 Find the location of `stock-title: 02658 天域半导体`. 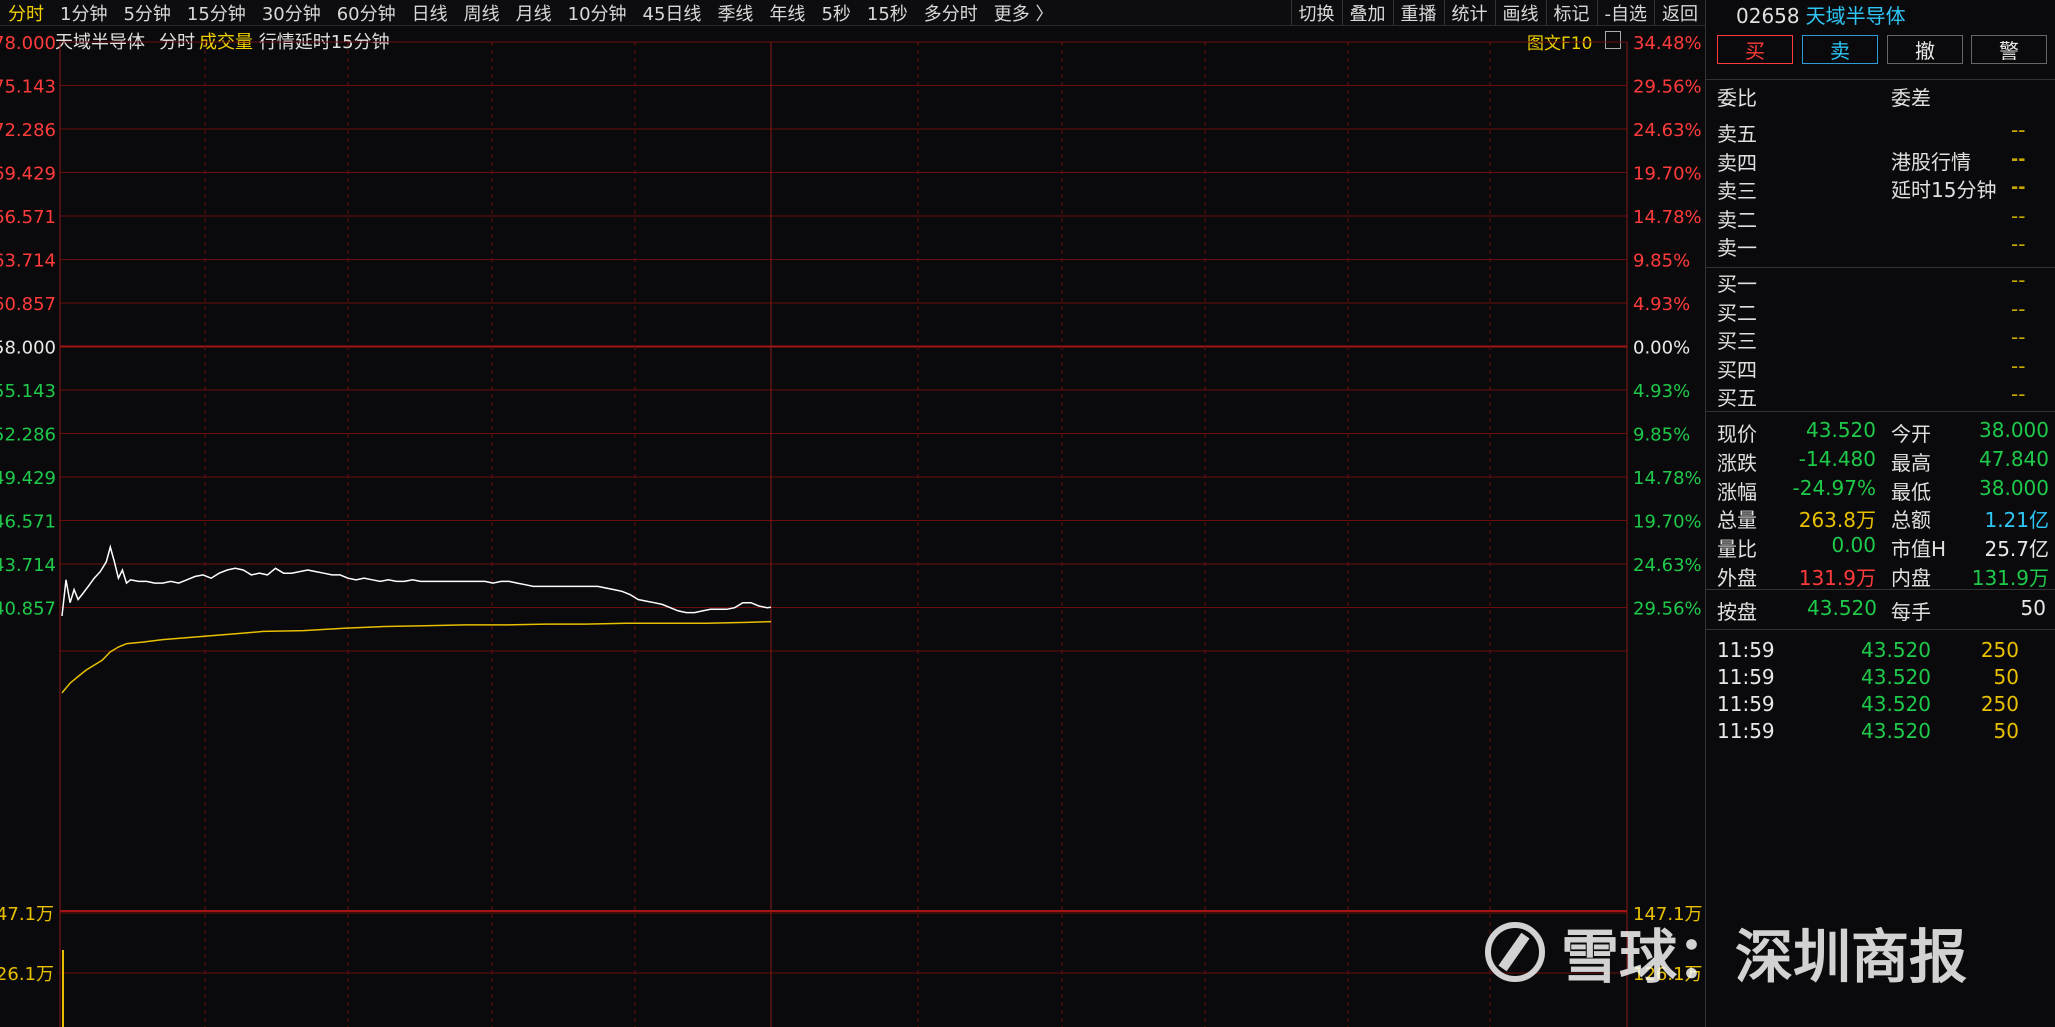

stock-title: 02658 天域半导体 is located at coordinates (1821, 14).